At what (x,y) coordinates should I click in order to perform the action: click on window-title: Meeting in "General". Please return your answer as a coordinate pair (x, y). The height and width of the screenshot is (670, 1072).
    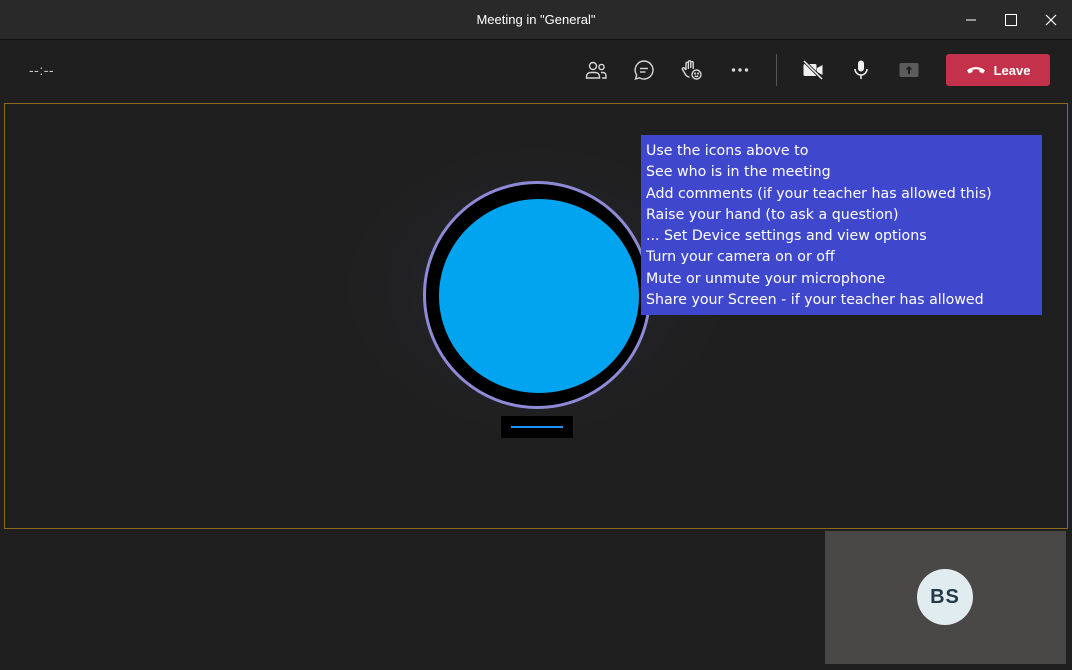
    Looking at the image, I should click on (536, 19).